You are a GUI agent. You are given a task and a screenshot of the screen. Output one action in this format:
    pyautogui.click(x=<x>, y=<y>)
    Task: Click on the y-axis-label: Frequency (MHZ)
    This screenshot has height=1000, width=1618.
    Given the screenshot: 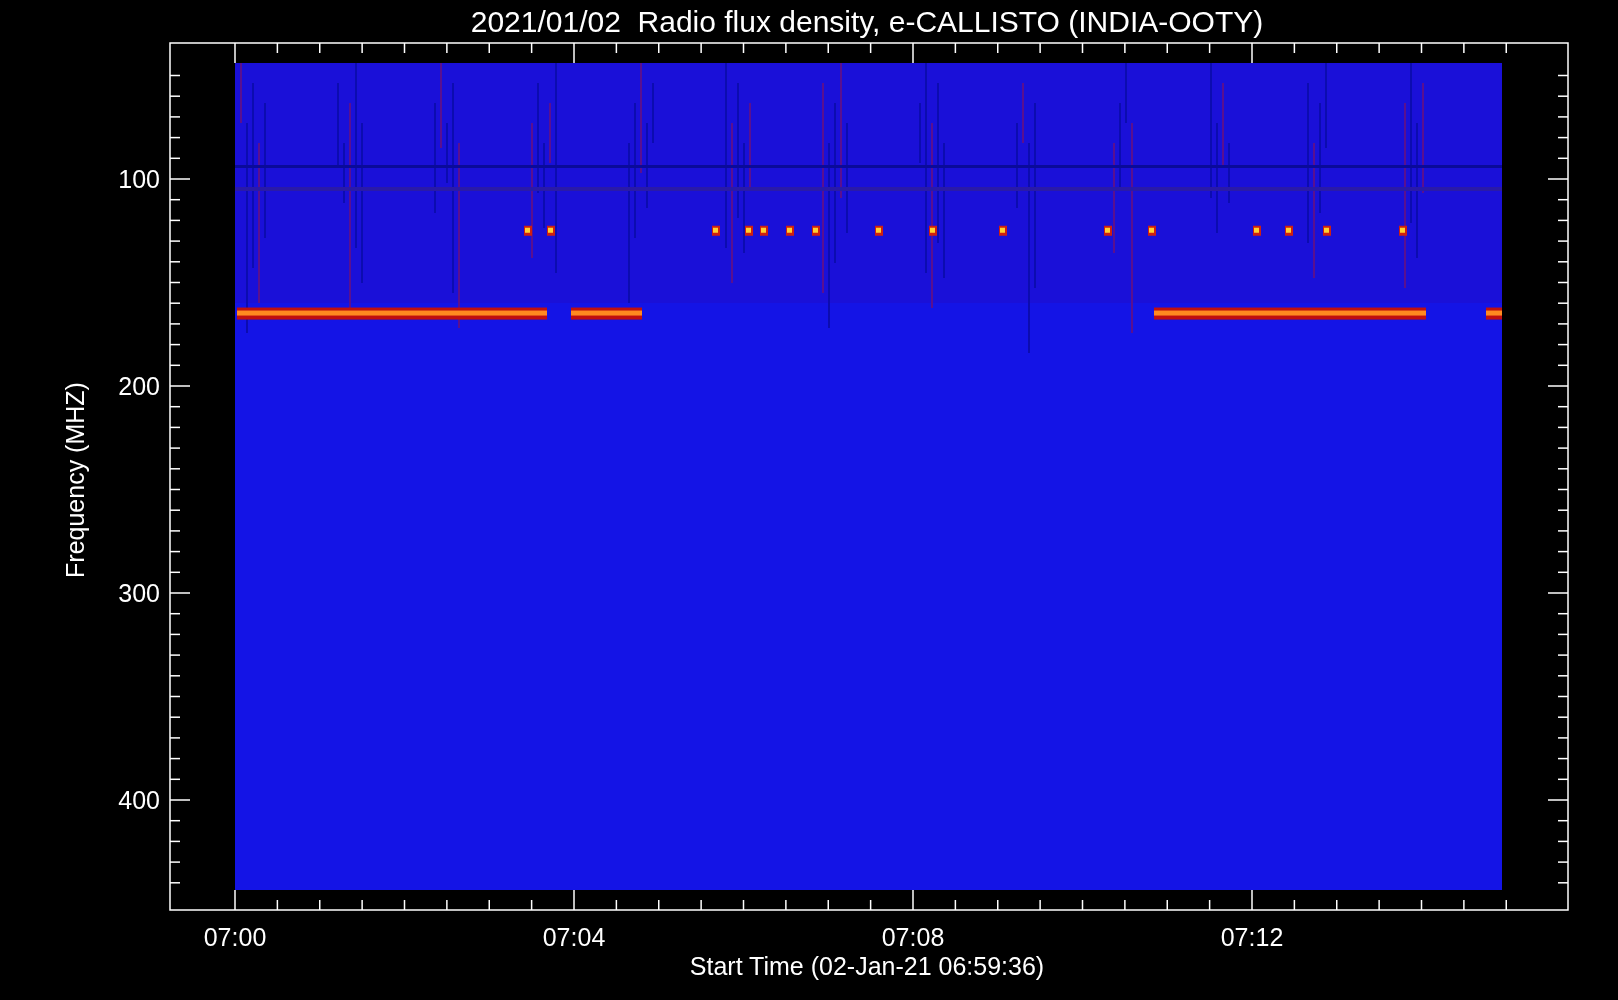 What is the action you would take?
    pyautogui.click(x=75, y=480)
    